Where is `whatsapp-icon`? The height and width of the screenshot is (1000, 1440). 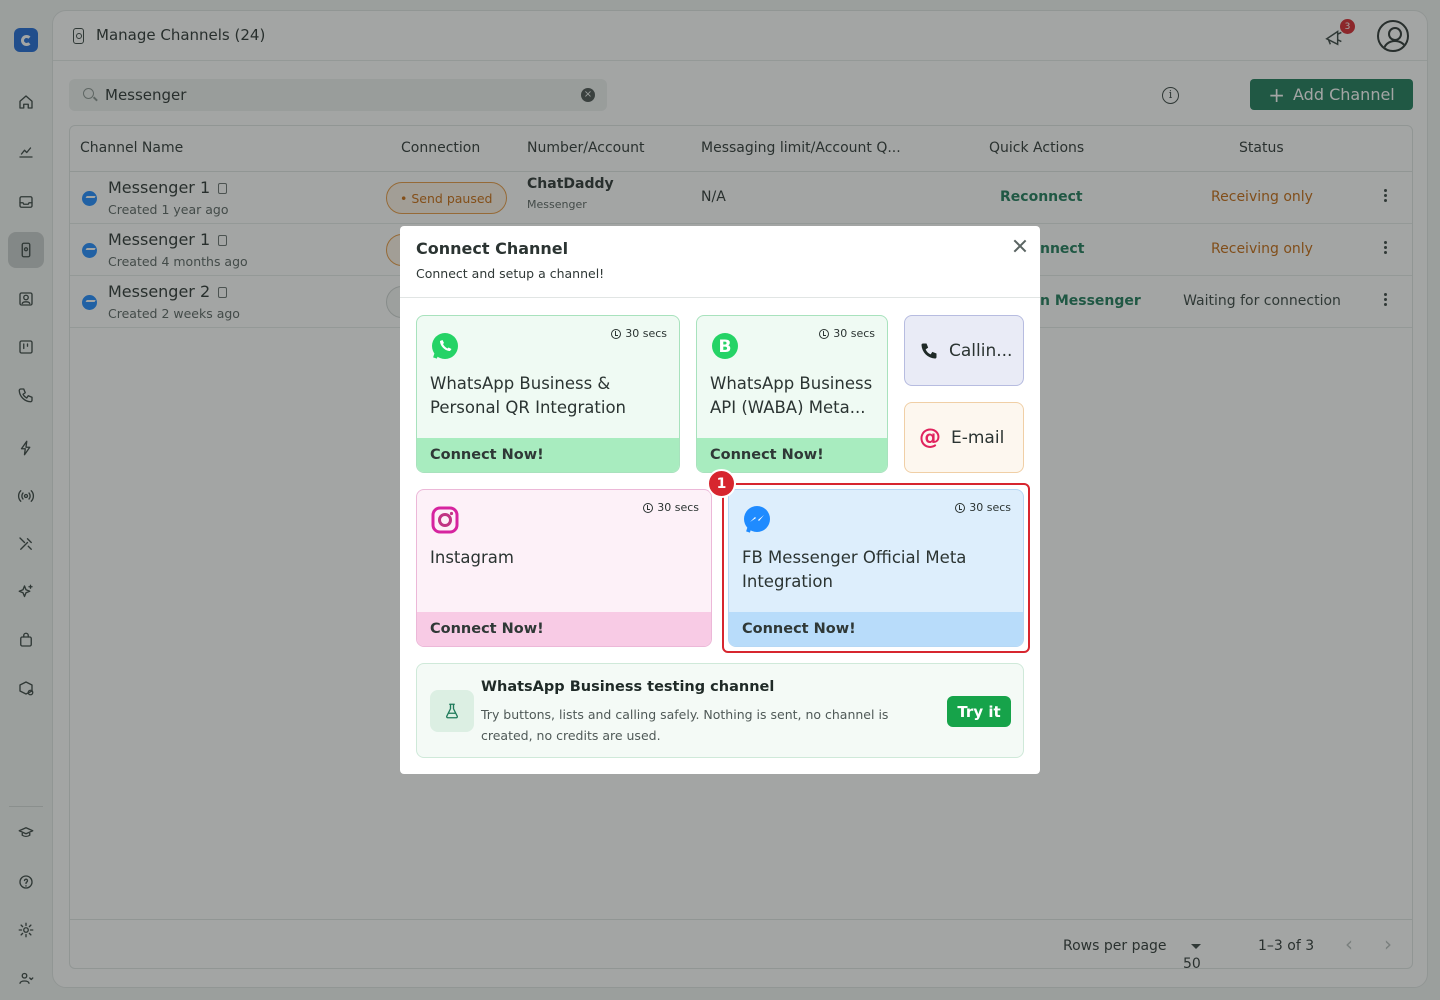 whatsapp-icon is located at coordinates (445, 346).